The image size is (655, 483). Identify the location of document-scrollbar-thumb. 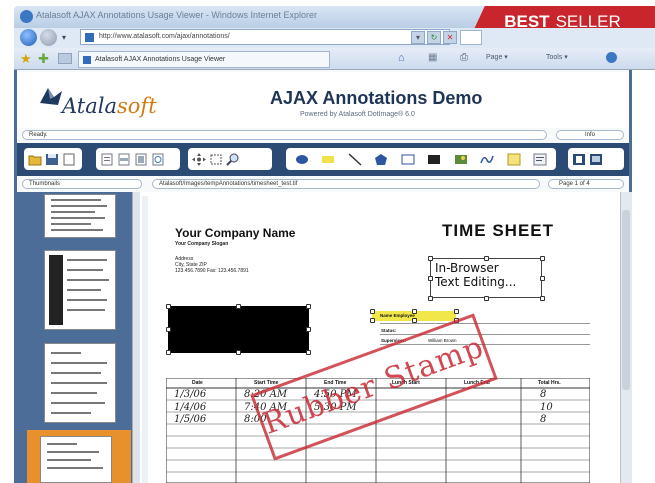
(626, 300).